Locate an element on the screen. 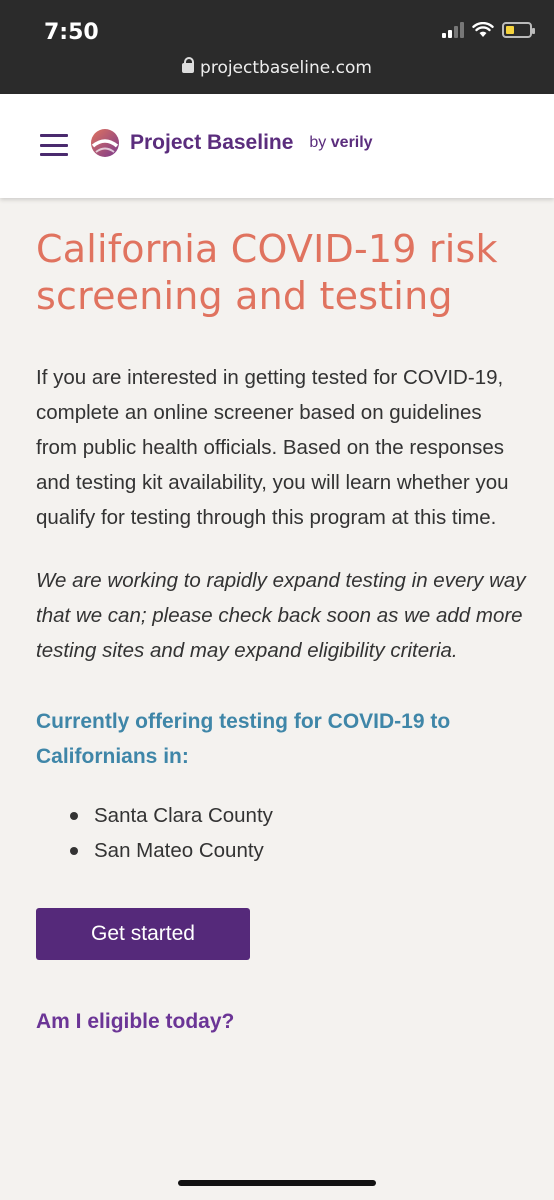 This screenshot has width=554, height=1200. brand-logo: Project Baseline by verily is located at coordinates (231, 143).